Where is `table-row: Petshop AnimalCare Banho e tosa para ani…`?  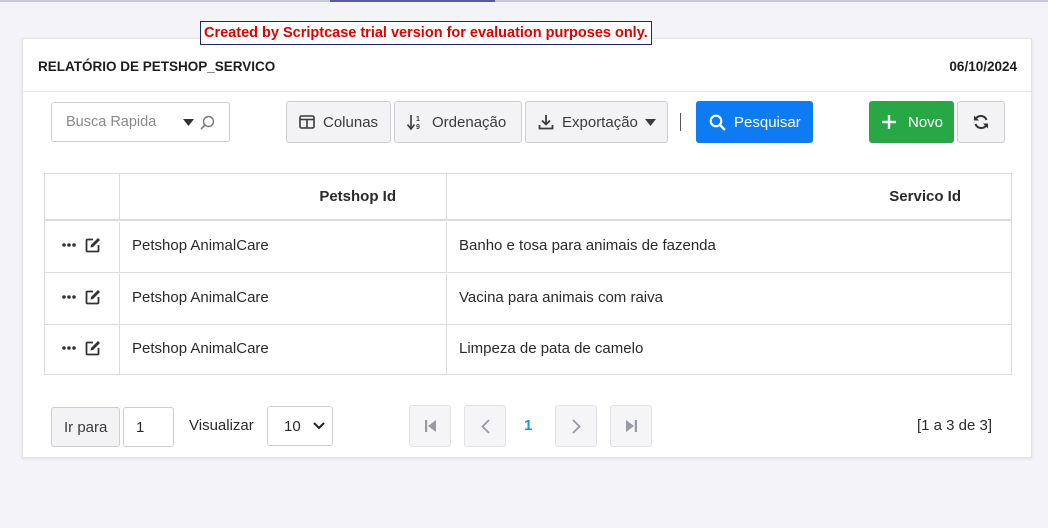
table-row: Petshop AnimalCare Banho e tosa para ani… is located at coordinates (528, 247).